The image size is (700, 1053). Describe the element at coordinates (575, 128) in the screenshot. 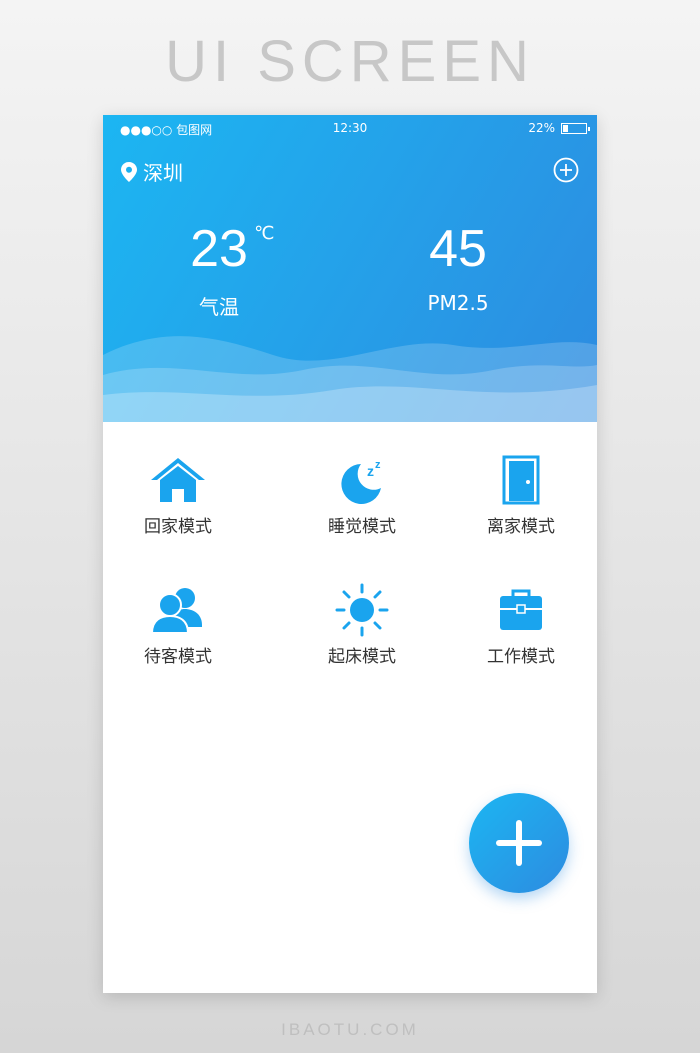

I see `battery-icon` at that location.